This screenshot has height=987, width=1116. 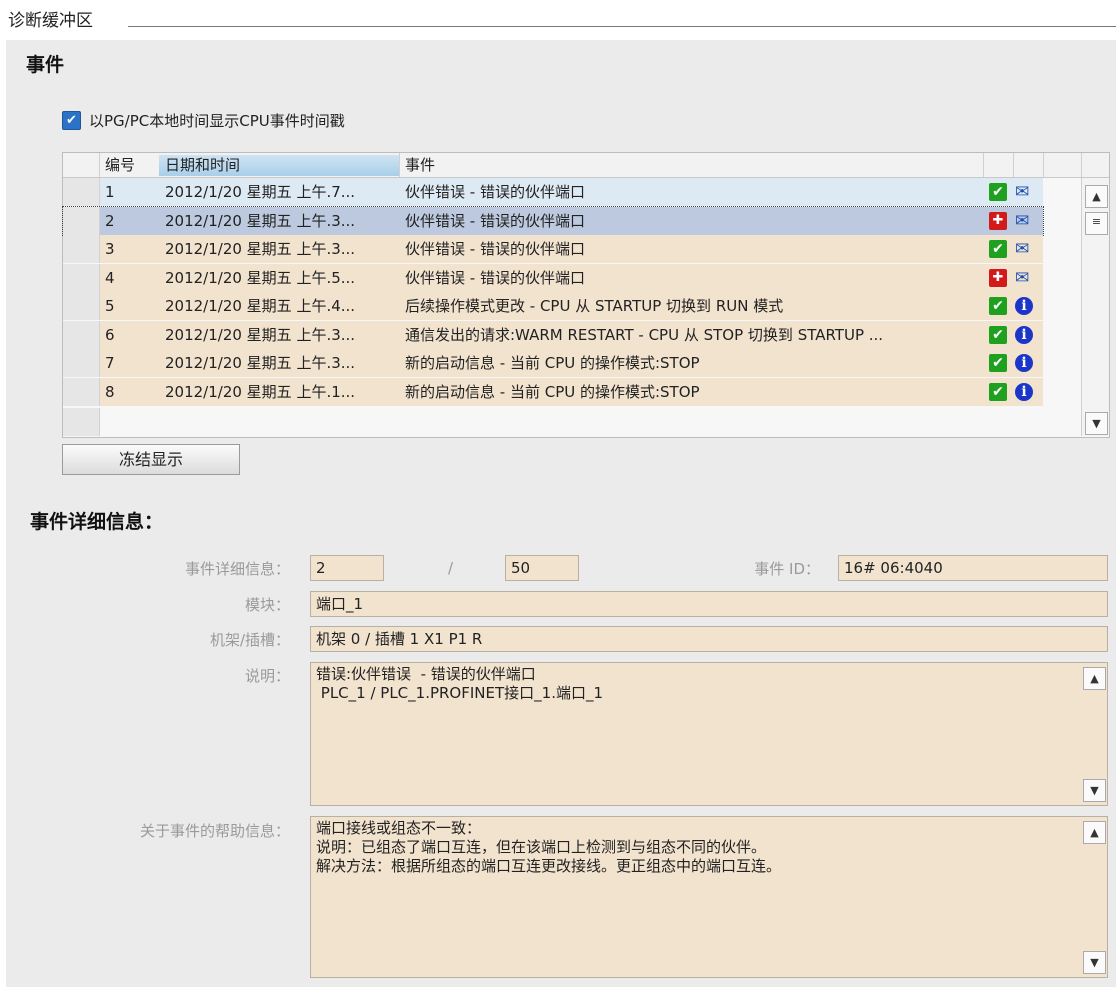 I want to click on help-scroll-up-button: ▲, so click(x=1094, y=832).